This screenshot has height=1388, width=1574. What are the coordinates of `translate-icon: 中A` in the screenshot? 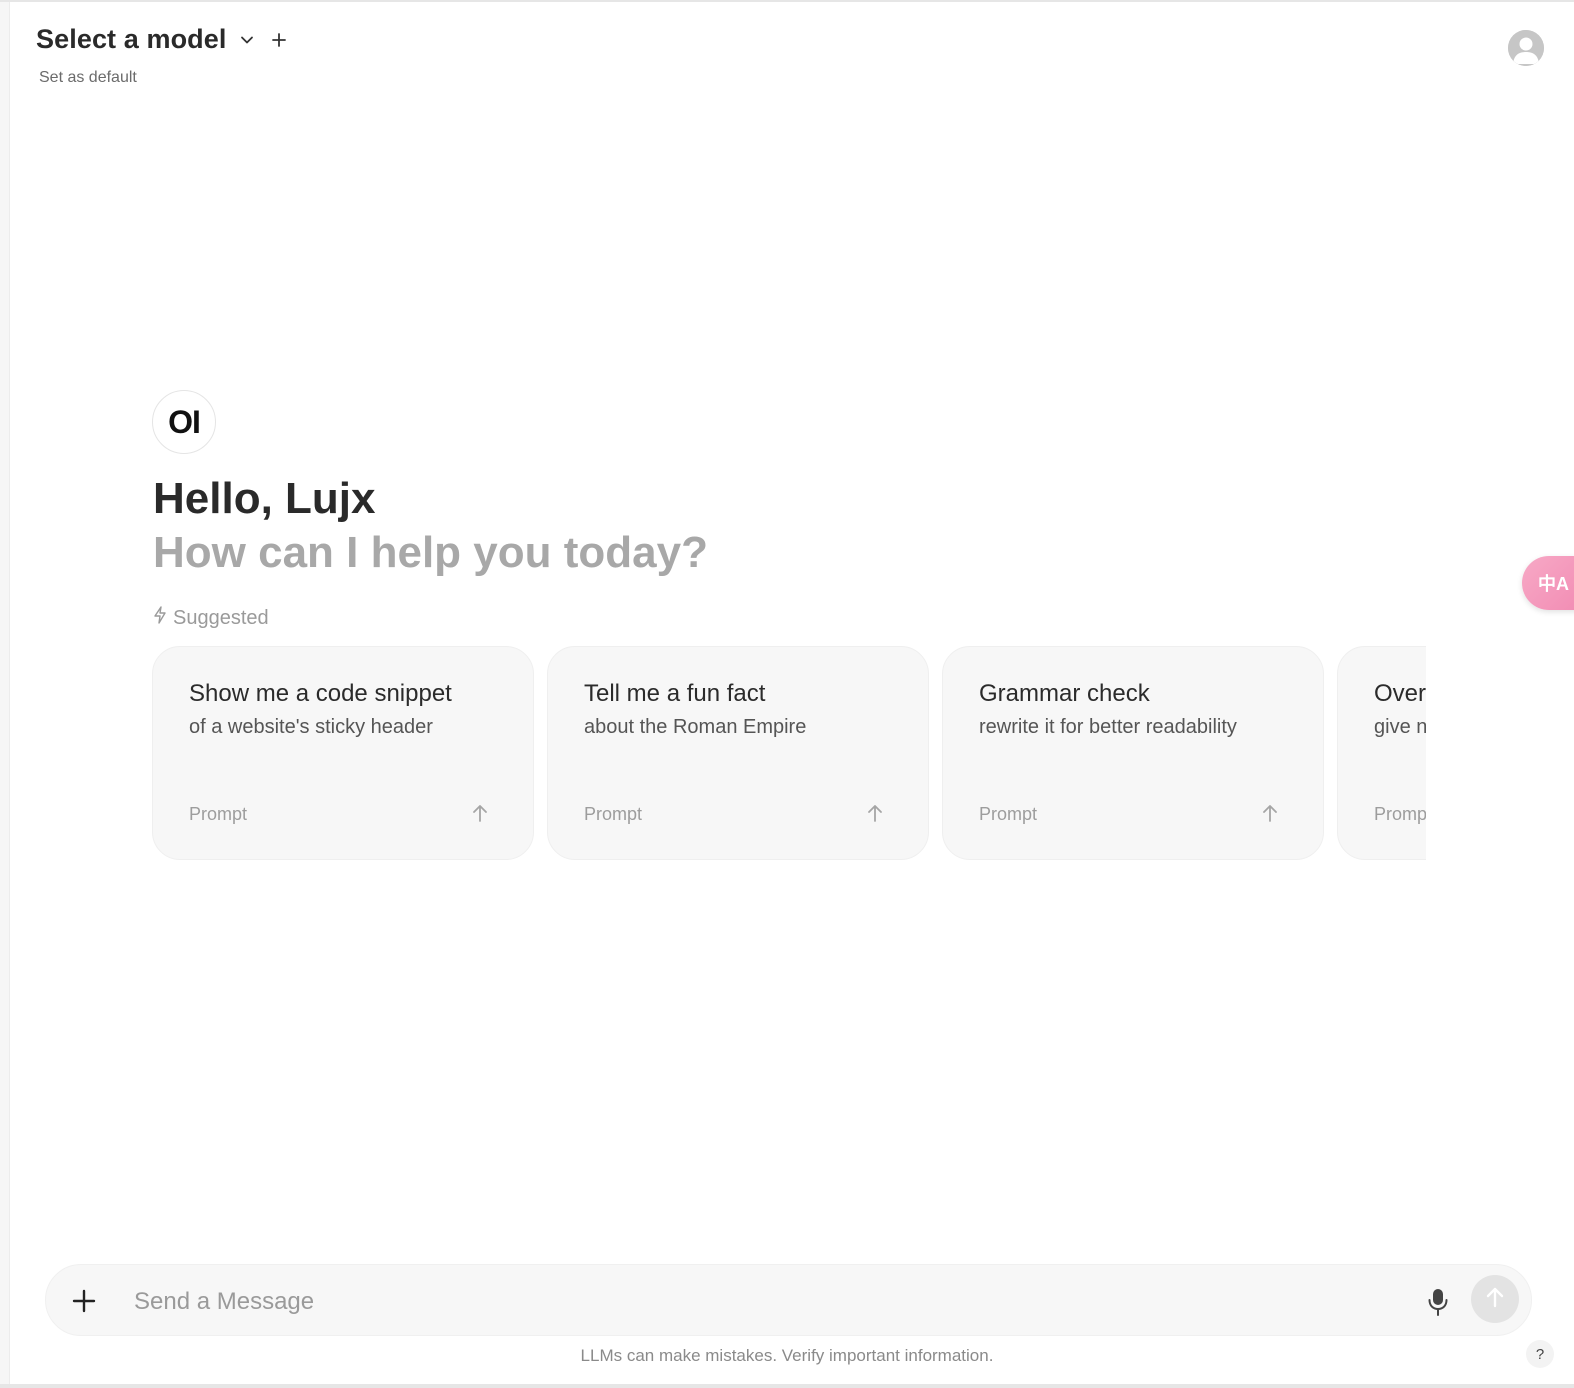 It's located at (1553, 584).